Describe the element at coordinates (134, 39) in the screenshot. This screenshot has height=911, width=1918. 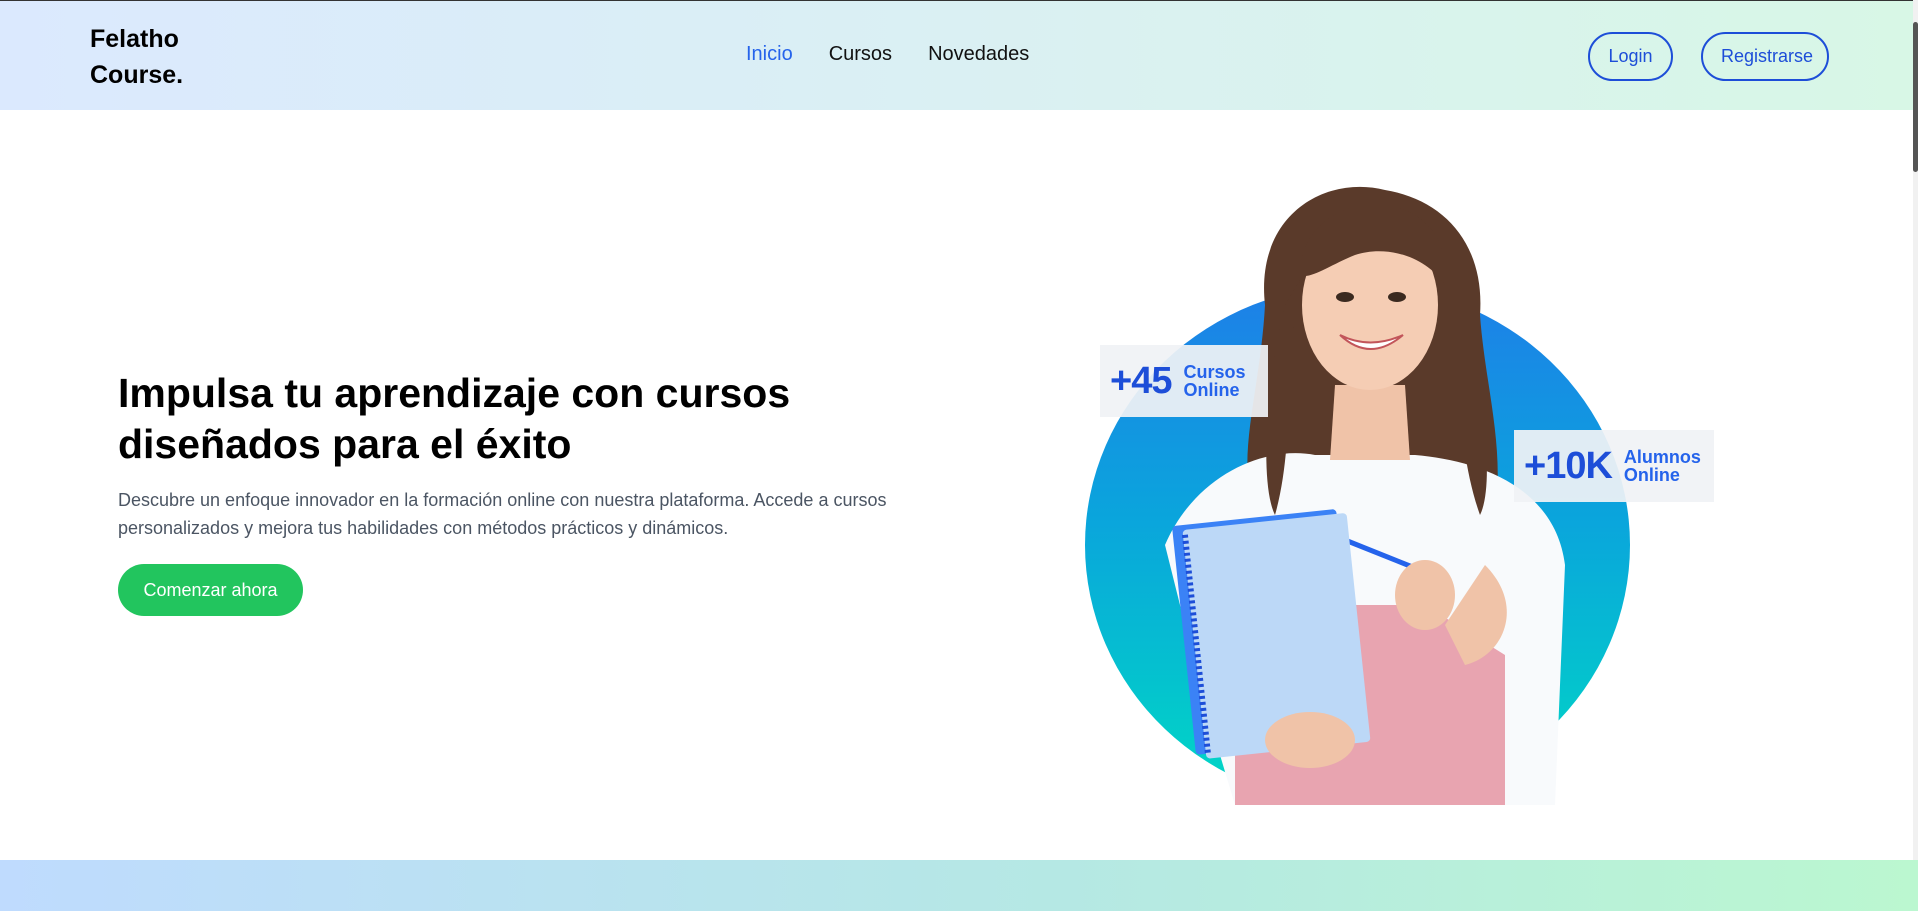
I see `logo-line-1: Felatho` at that location.